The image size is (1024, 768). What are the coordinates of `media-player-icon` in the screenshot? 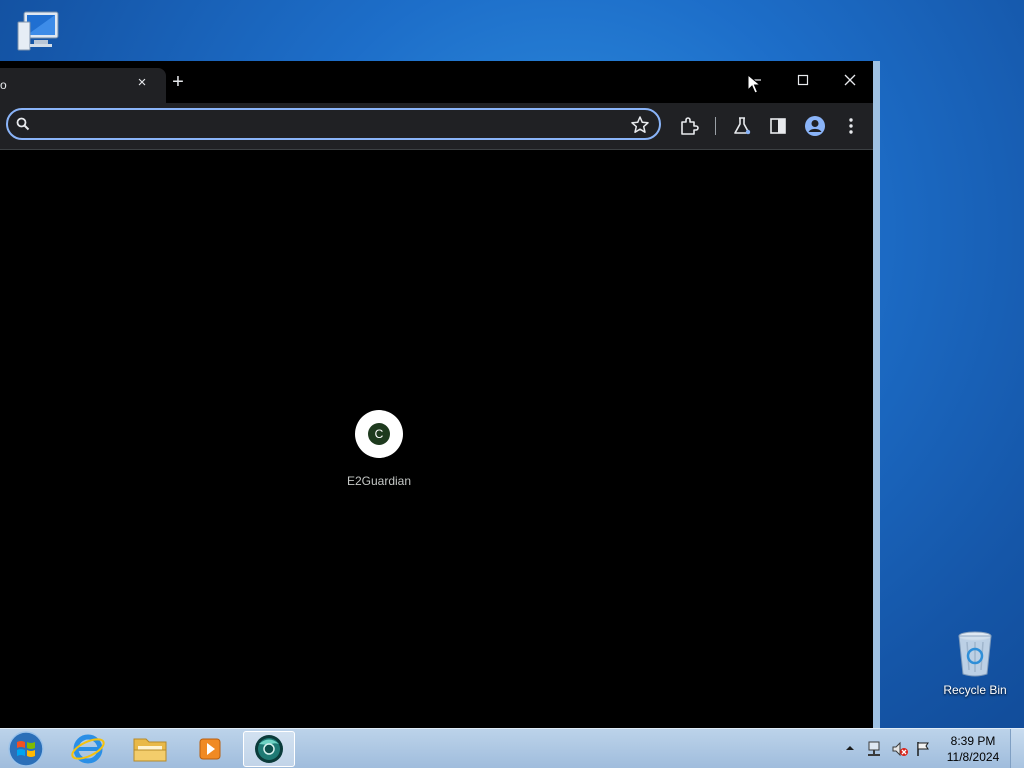 It's located at (210, 749).